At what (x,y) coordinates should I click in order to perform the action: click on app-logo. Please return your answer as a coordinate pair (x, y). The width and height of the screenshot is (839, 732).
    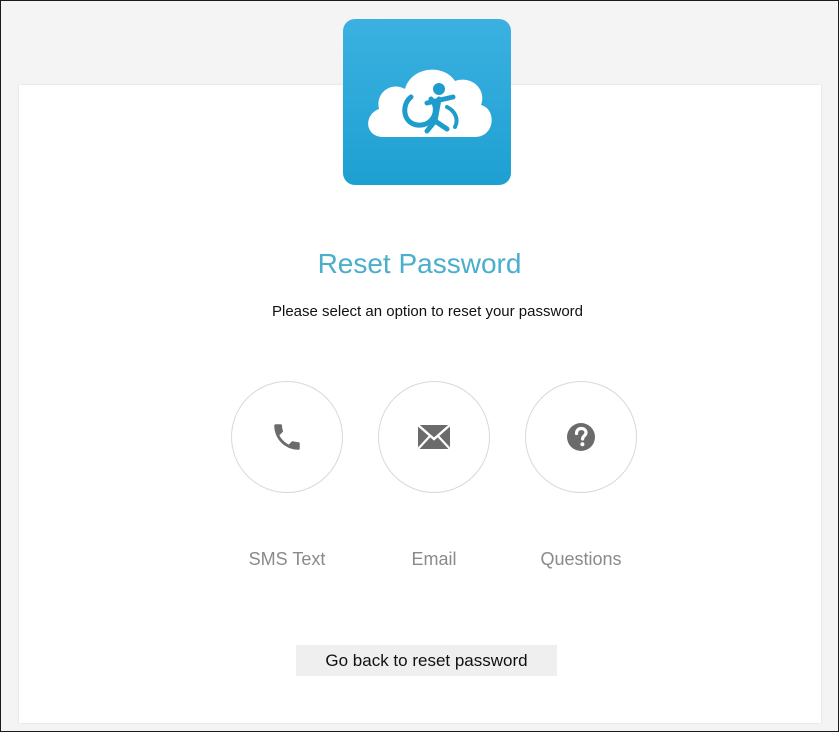
    Looking at the image, I should click on (427, 102).